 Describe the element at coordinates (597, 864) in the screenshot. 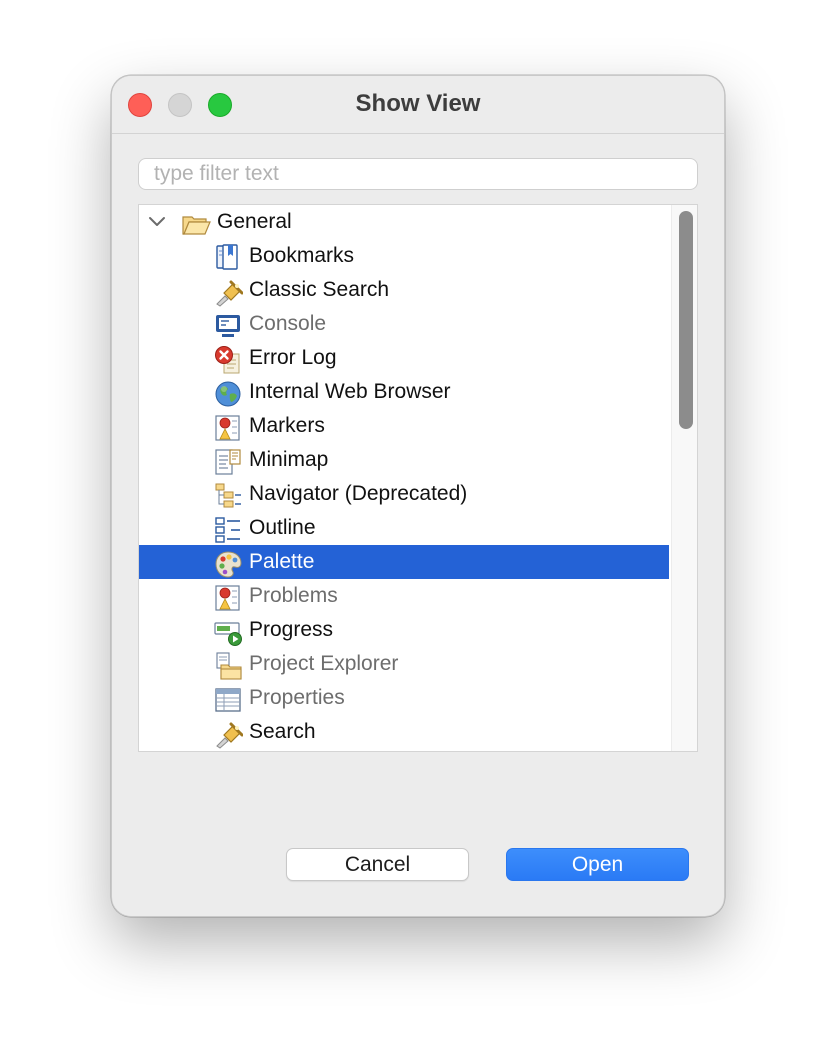

I see `open-button: Open` at that location.